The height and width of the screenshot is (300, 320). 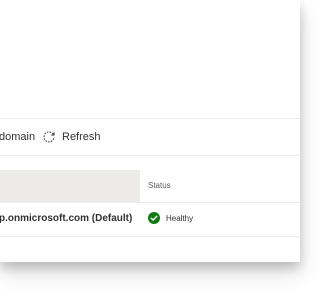 I want to click on domain-name-cell: p.onmicrosoft.com (Default), so click(x=66, y=218).